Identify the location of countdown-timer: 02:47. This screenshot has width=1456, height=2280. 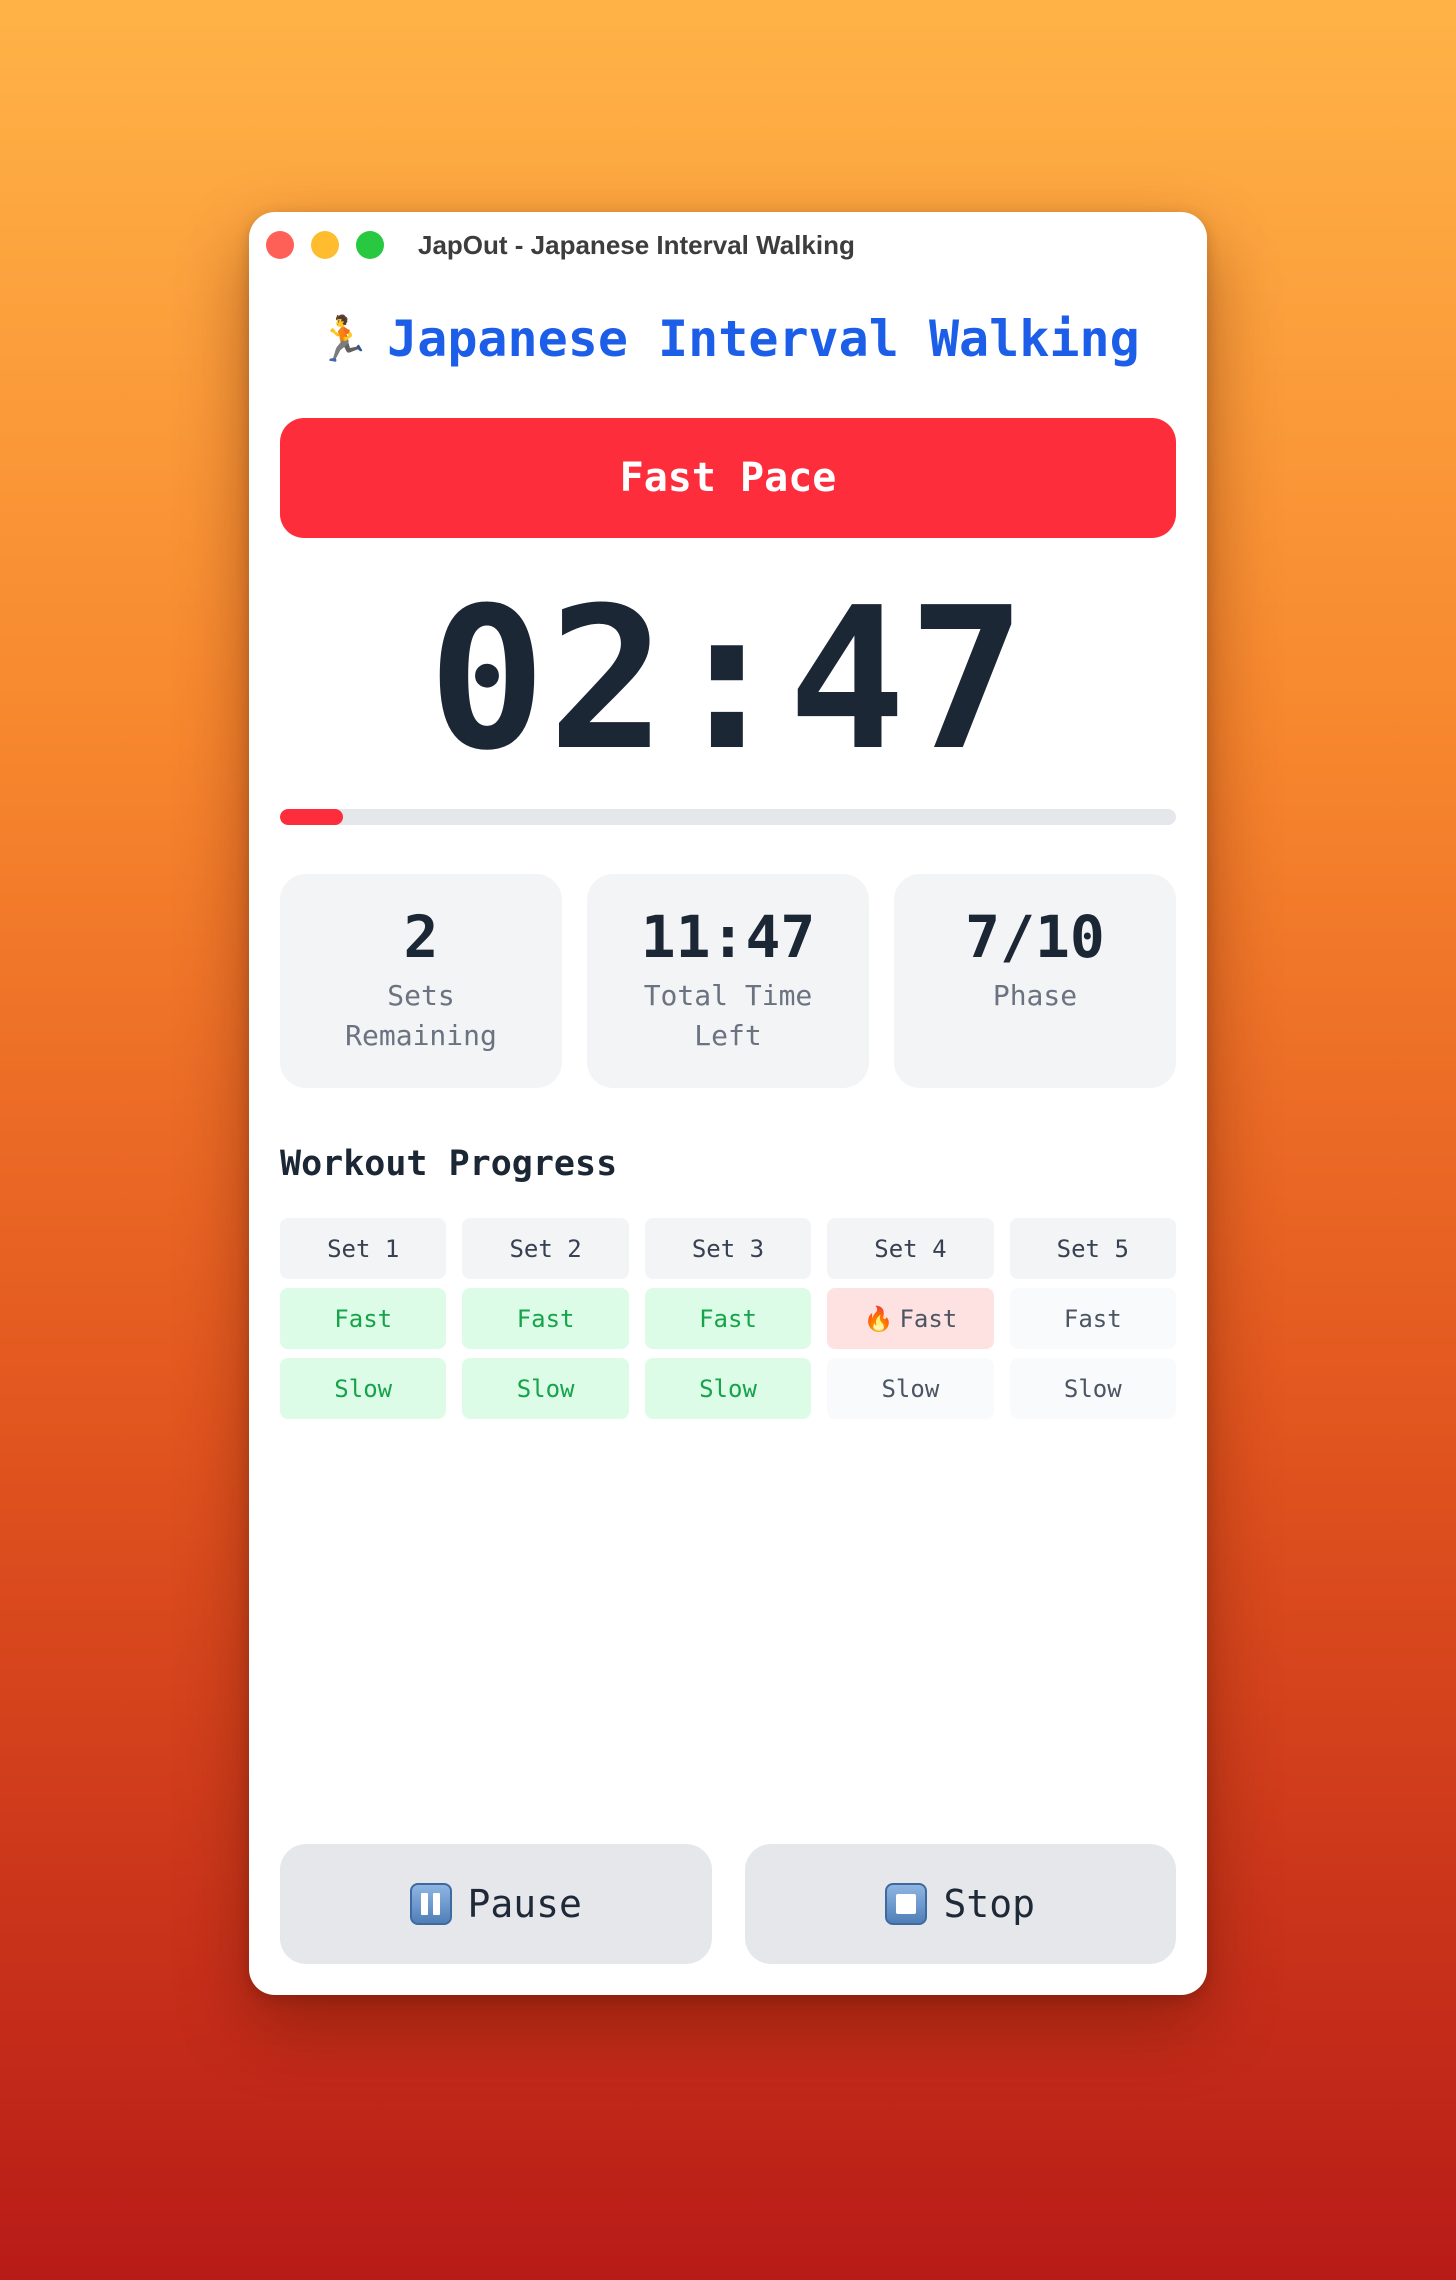
(727, 680).